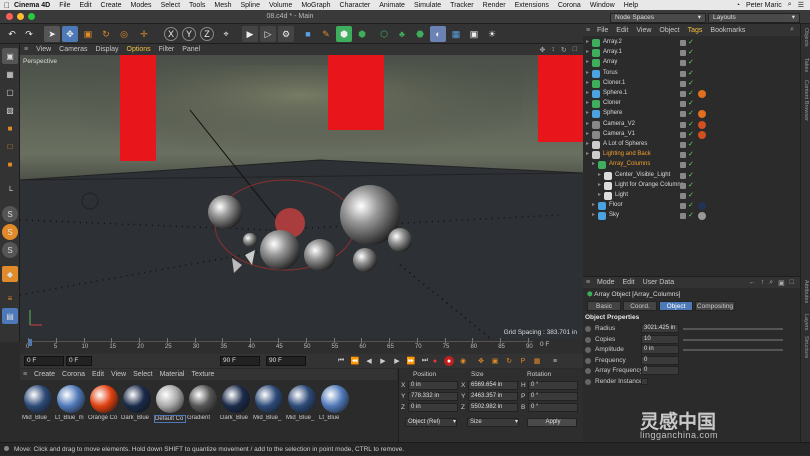  What do you see at coordinates (10, 164) in the screenshot?
I see `polygons-mode-icon: ■` at bounding box center [10, 164].